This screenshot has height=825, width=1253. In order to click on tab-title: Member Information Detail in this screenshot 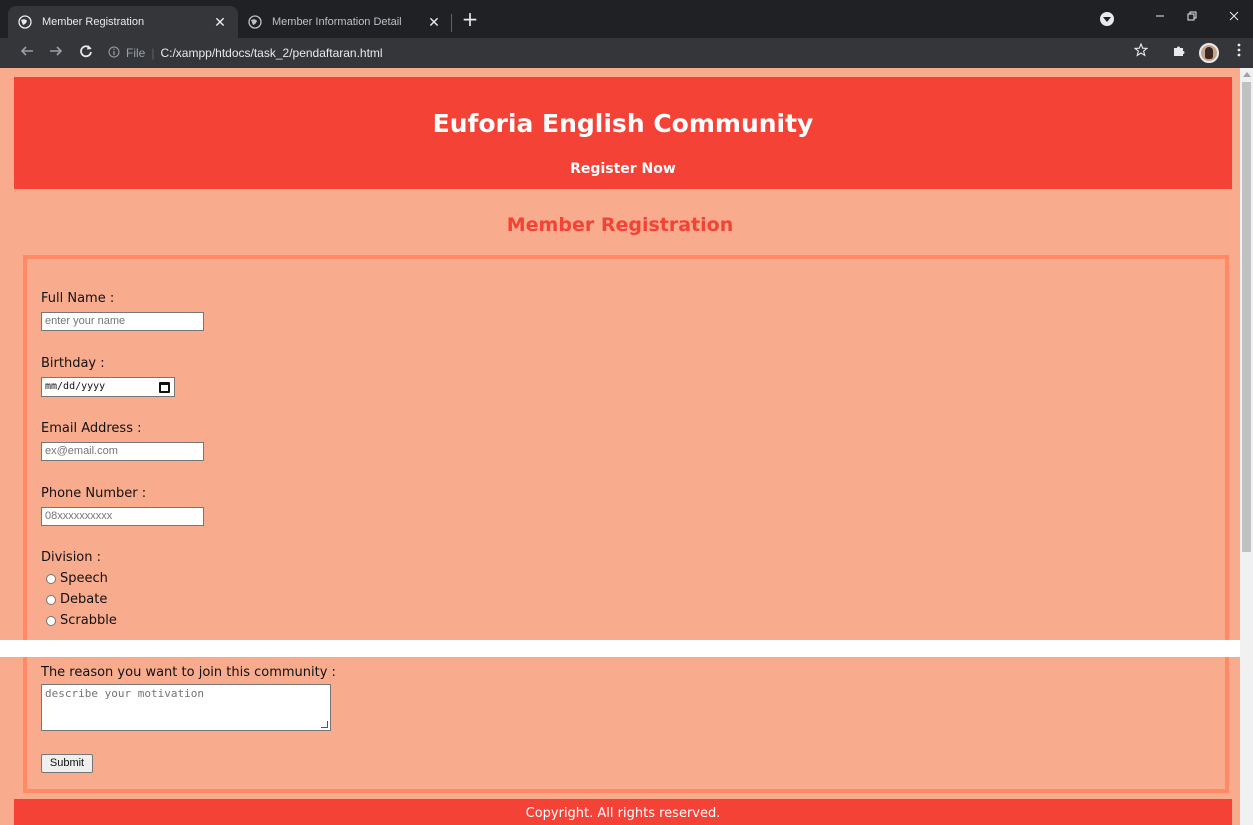, I will do `click(337, 22)`.